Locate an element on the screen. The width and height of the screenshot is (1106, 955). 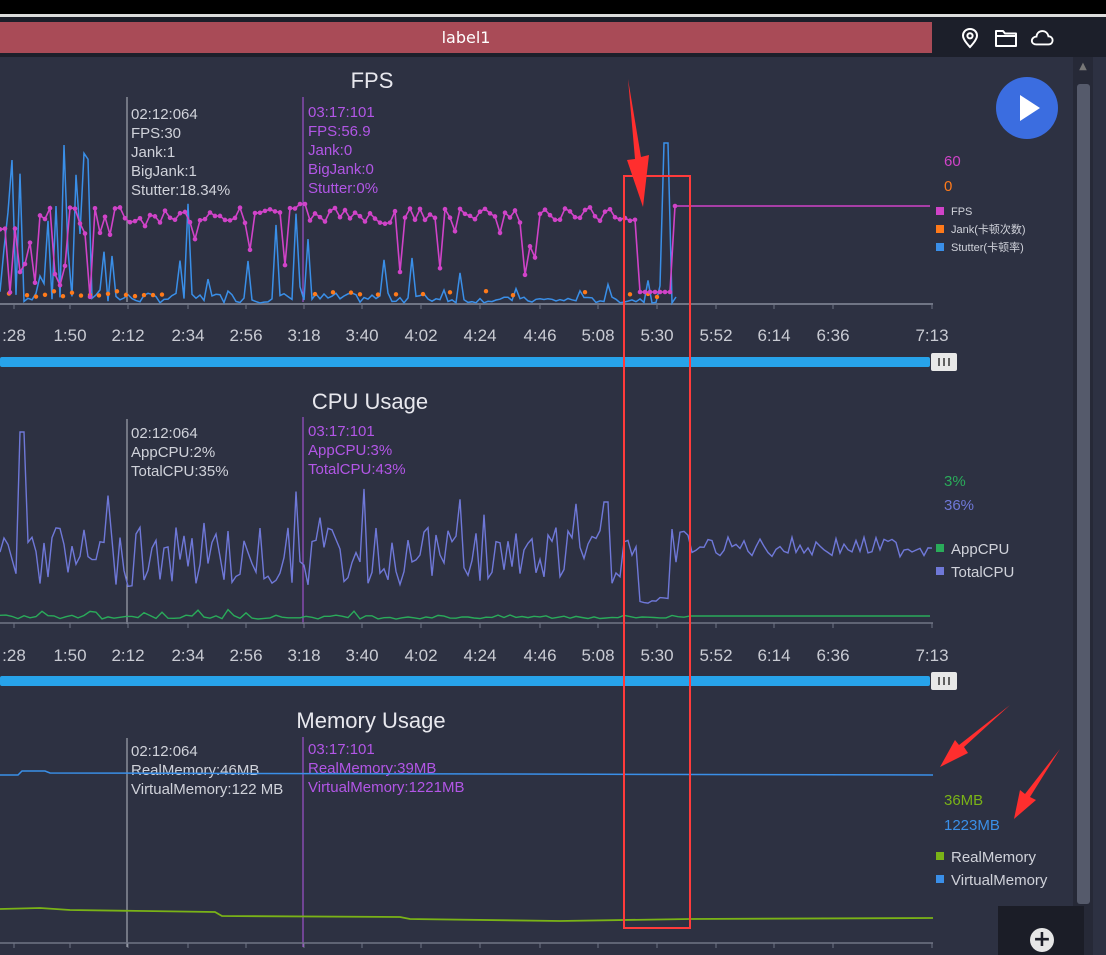
zoom-in-button: + is located at coordinates (1041, 930).